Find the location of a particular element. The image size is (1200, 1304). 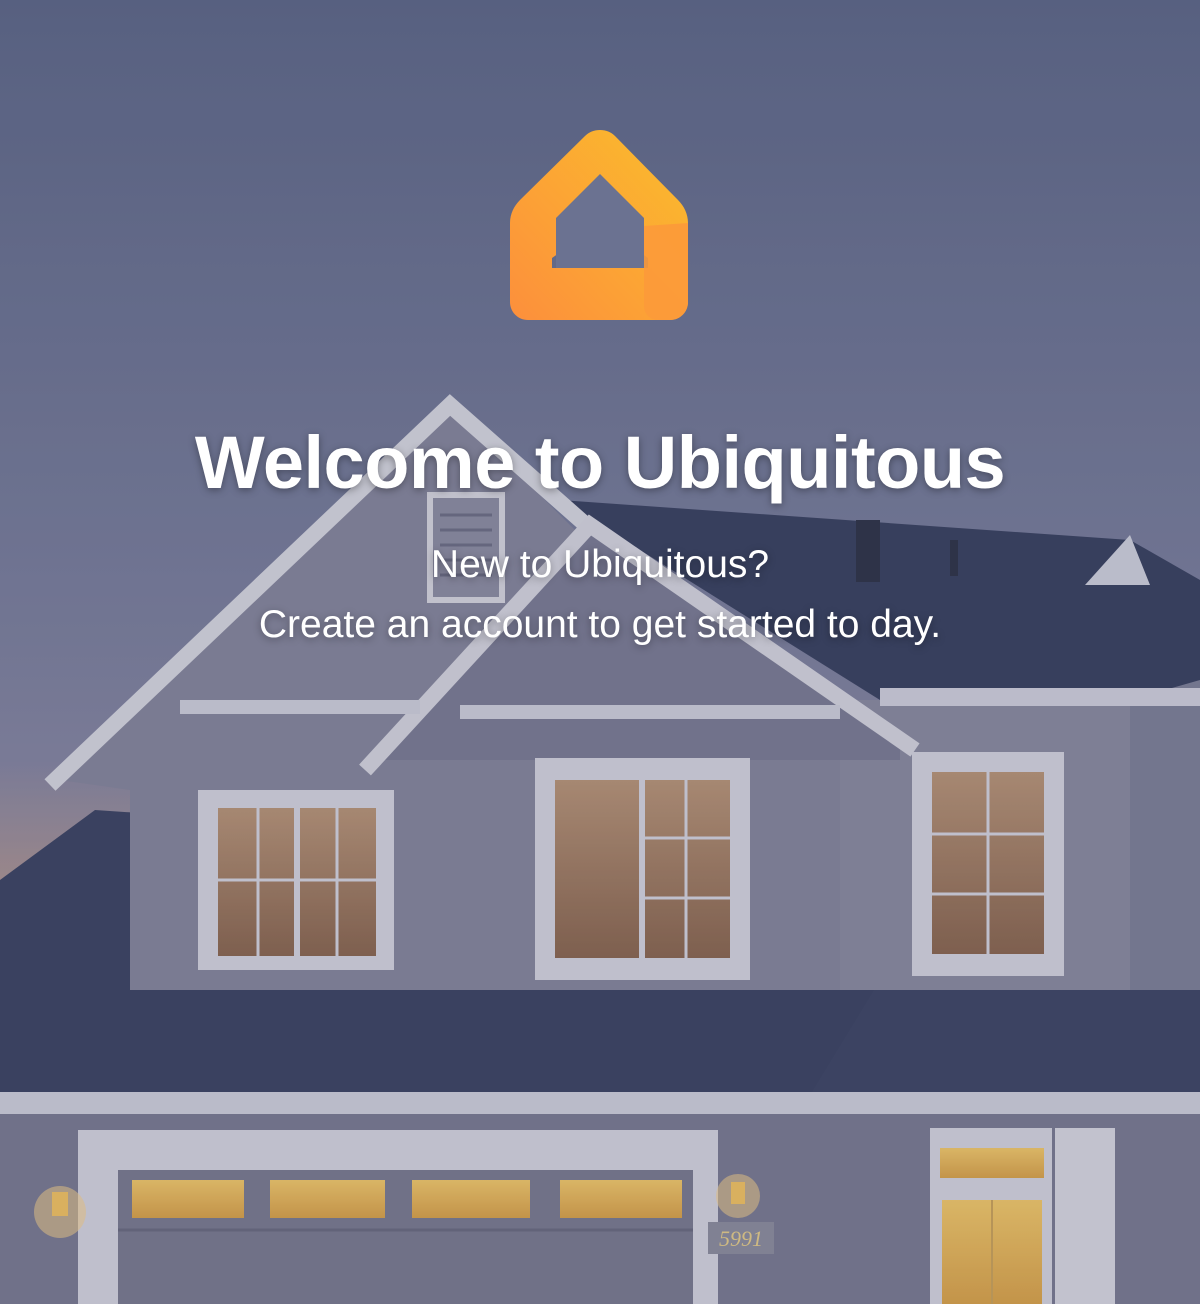

tagline-create-account: Create an account to get started to day. is located at coordinates (600, 624).